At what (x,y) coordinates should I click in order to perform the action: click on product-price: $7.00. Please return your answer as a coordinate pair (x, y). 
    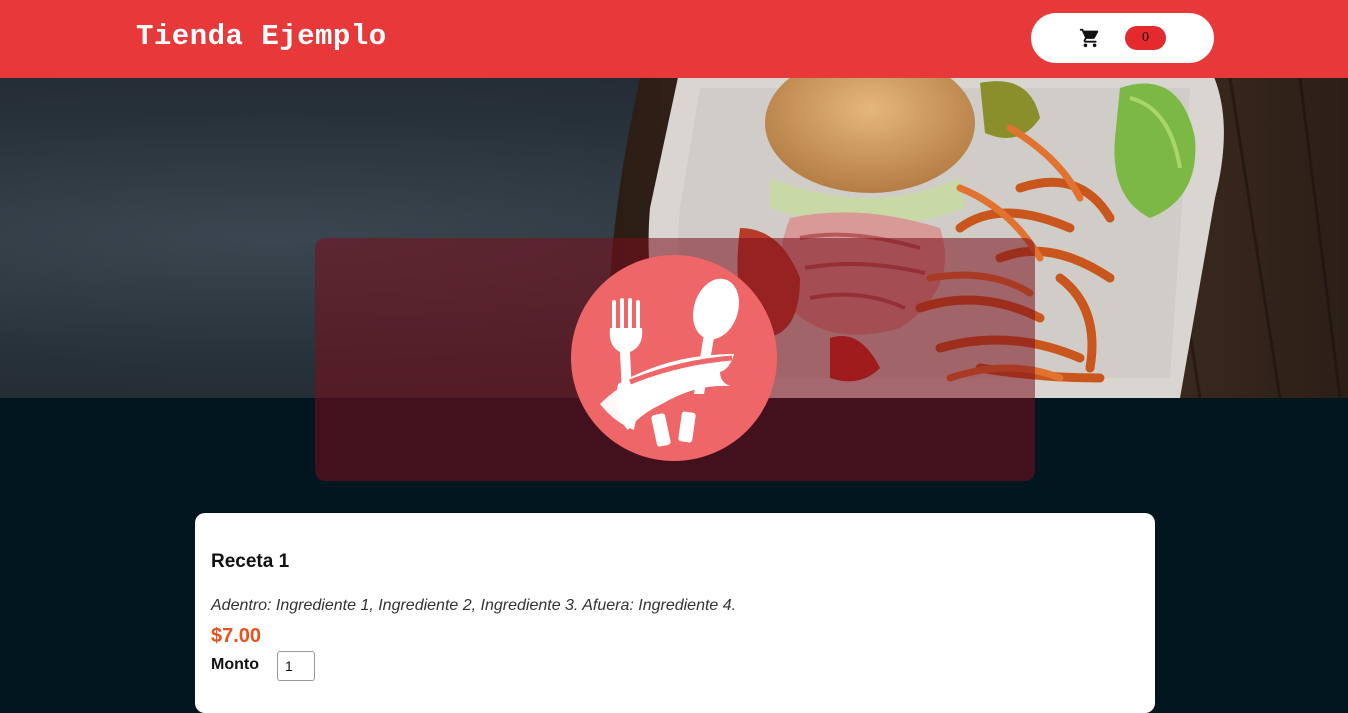
    Looking at the image, I should click on (236, 636).